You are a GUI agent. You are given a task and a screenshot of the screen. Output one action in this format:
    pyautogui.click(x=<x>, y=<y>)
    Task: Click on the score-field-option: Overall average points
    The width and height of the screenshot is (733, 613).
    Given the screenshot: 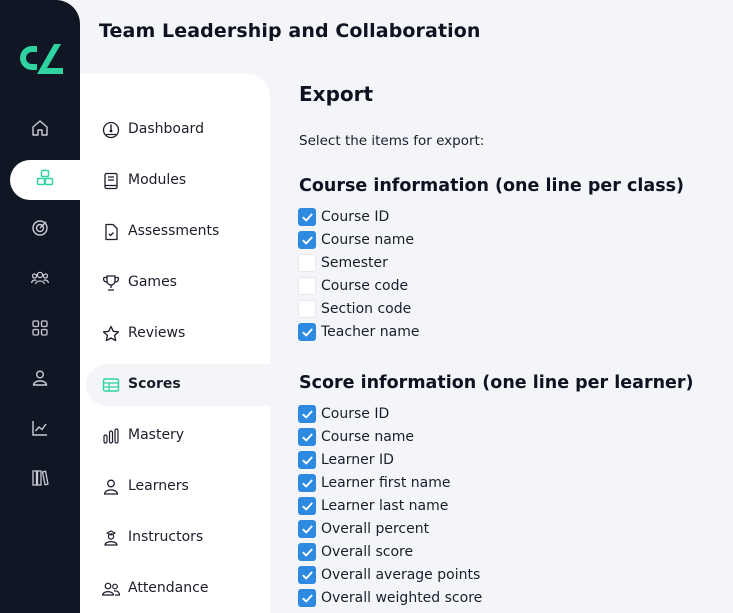 What is the action you would take?
    pyautogui.click(x=389, y=575)
    